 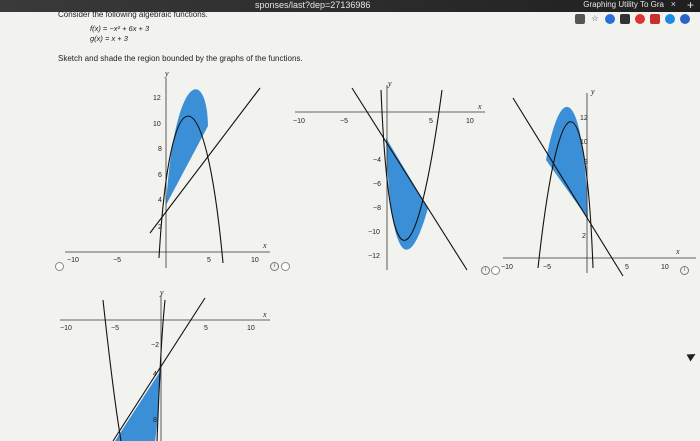 I want to click on new-tab-icon: +, so click(x=690, y=6).